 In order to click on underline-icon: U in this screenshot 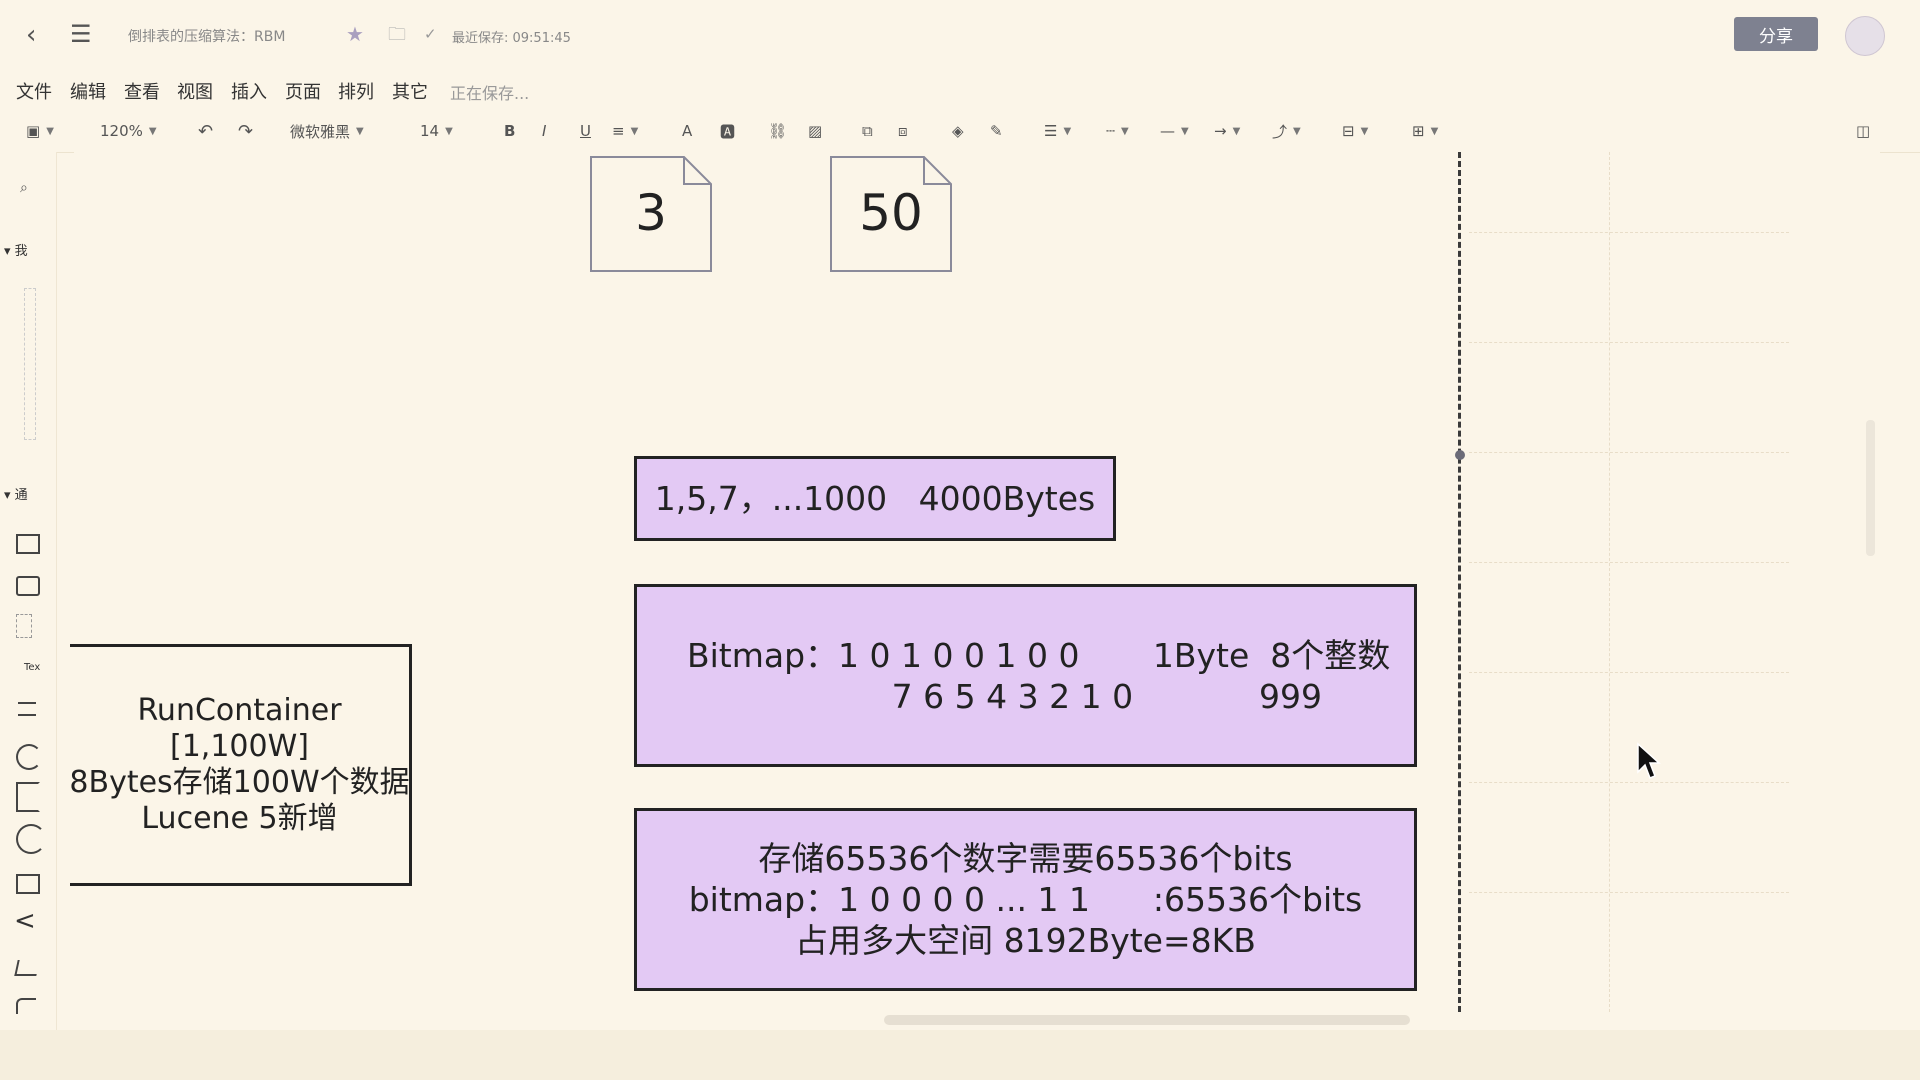, I will do `click(585, 131)`.